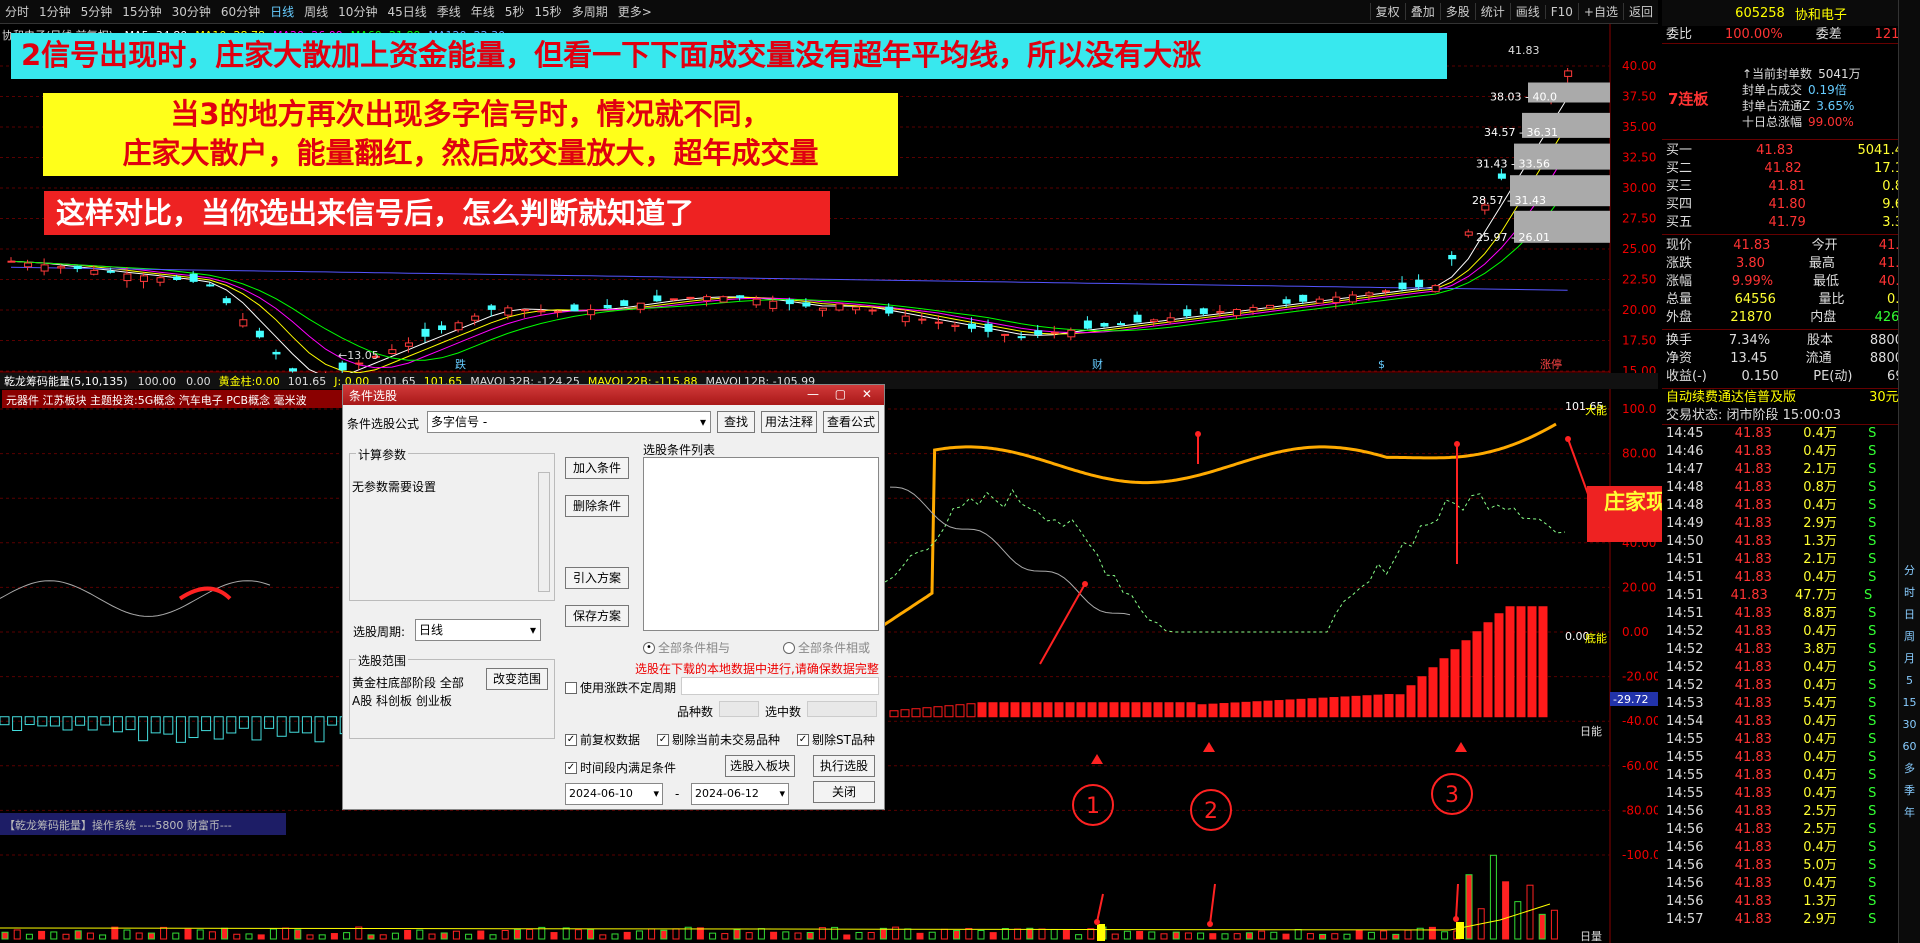  Describe the element at coordinates (597, 616) in the screenshot. I see `save-scheme-button: 保存方案` at that location.